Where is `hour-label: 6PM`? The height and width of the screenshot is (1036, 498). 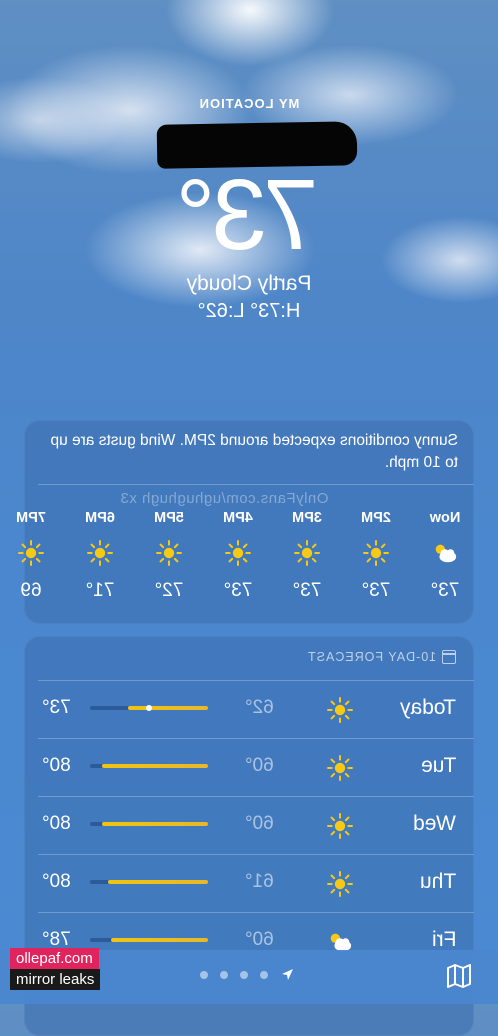
hour-label: 6PM is located at coordinates (100, 518).